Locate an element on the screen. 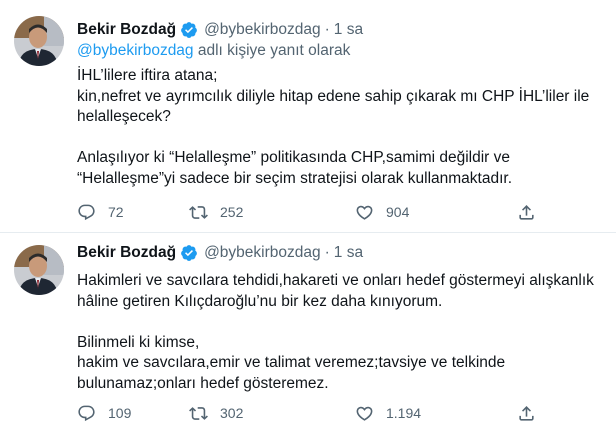  retweet-count: 302 is located at coordinates (232, 413).